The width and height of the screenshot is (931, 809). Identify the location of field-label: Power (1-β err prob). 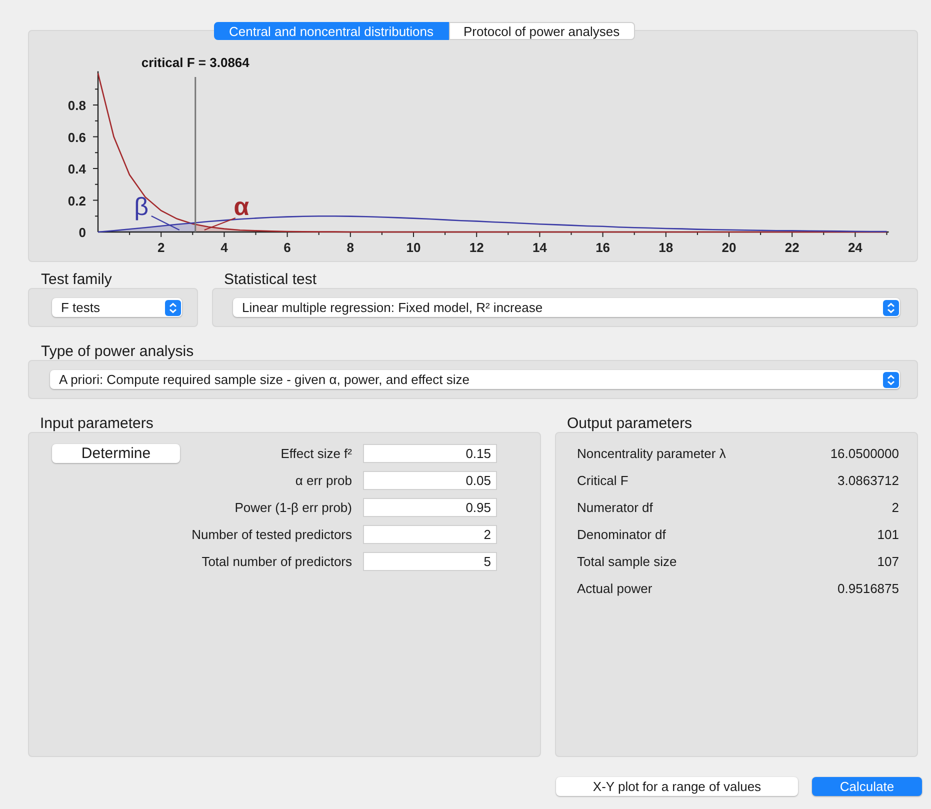
(293, 507).